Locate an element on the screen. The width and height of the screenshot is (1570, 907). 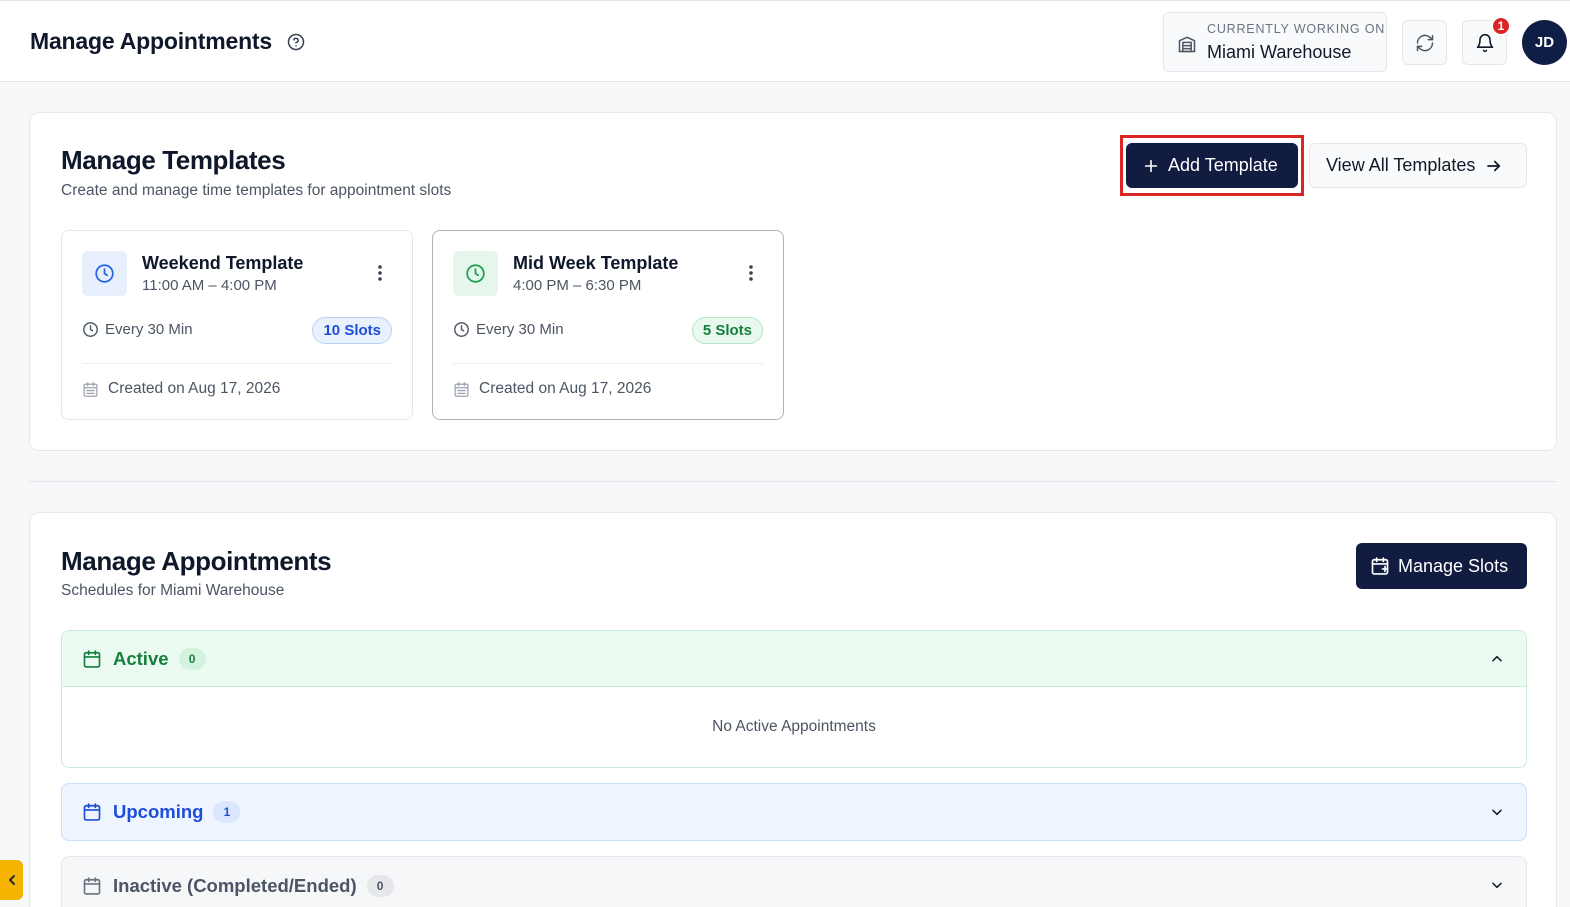
inactive-group-header: Inactive (Completed/Ended) 0 is located at coordinates (794, 882).